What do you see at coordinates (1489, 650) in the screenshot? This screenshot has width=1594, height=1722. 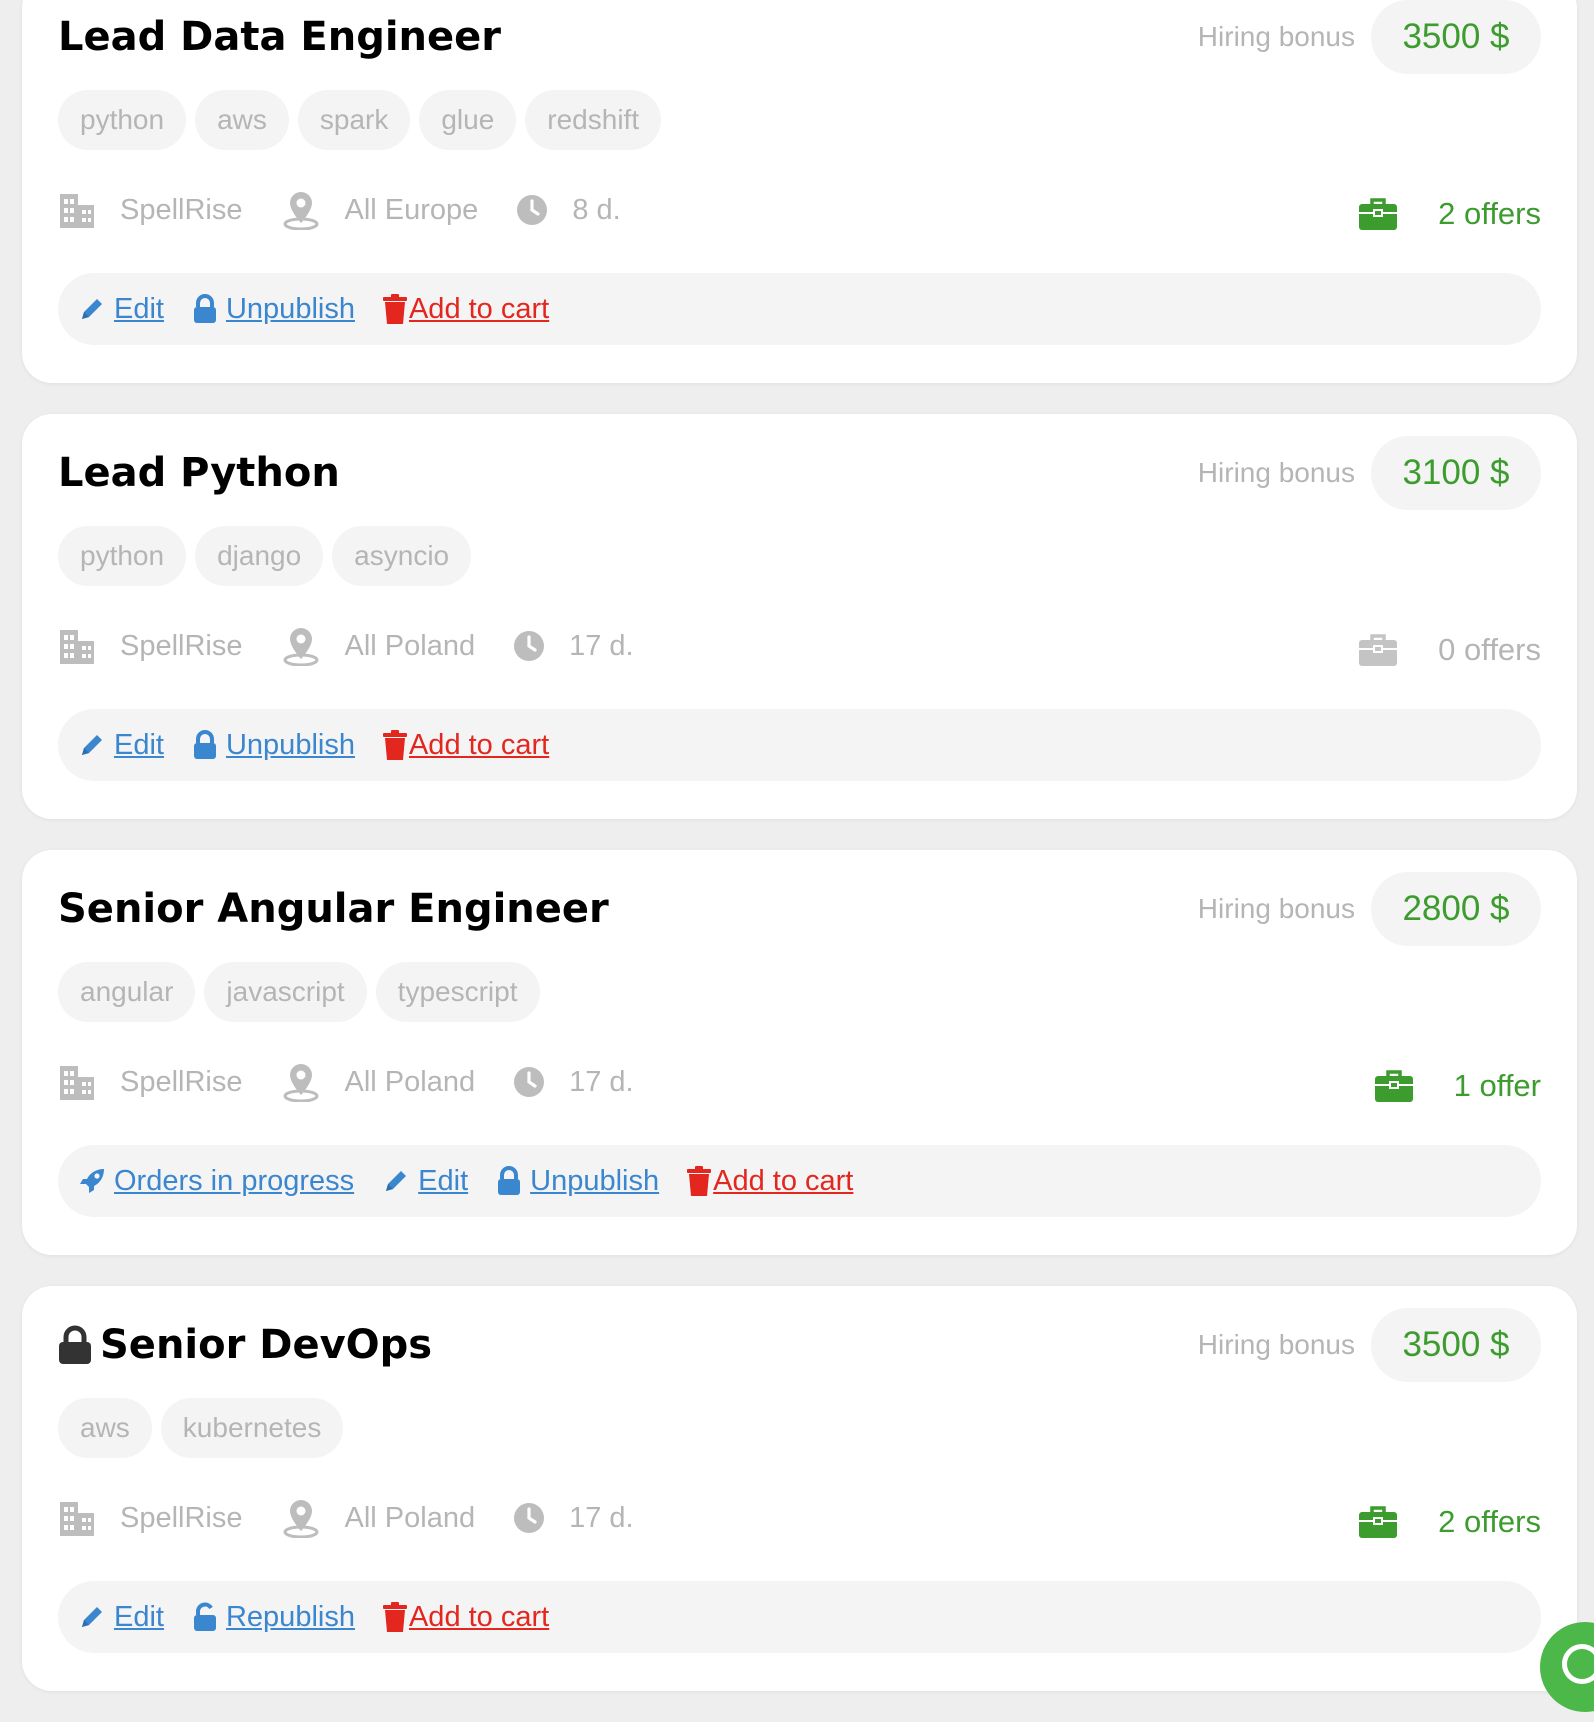 I see `offers-text: 0 offers` at bounding box center [1489, 650].